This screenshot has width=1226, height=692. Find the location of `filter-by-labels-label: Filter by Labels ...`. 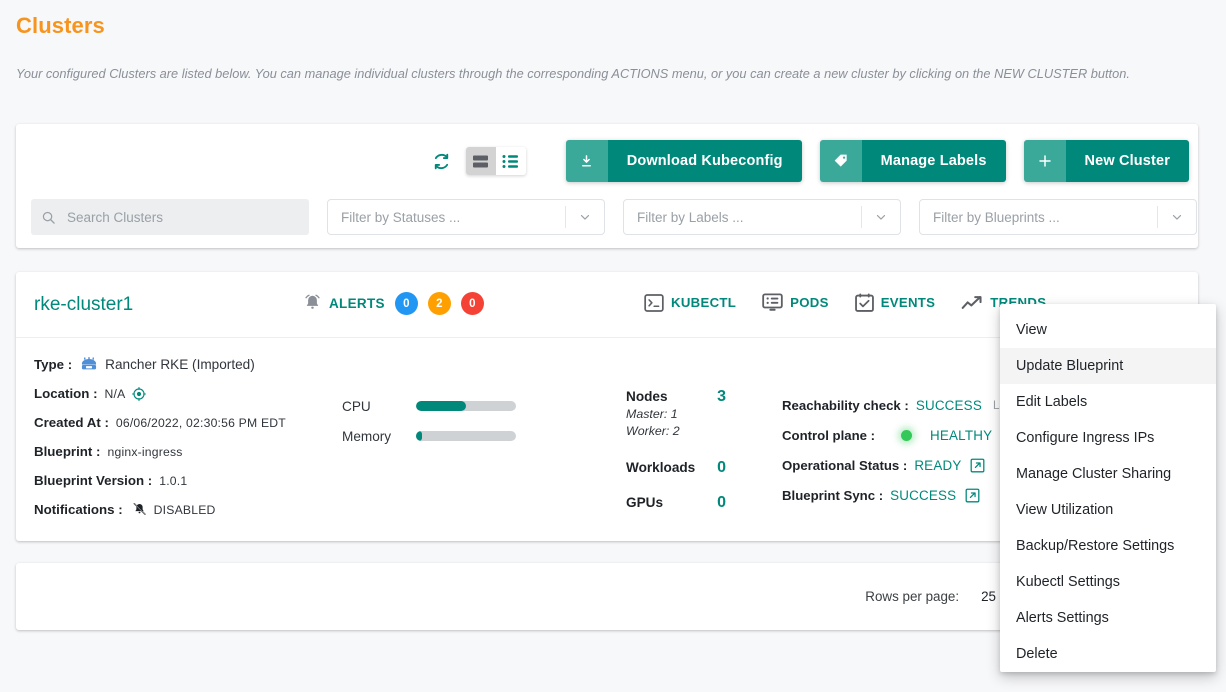

filter-by-labels-label: Filter by Labels ... is located at coordinates (690, 217).